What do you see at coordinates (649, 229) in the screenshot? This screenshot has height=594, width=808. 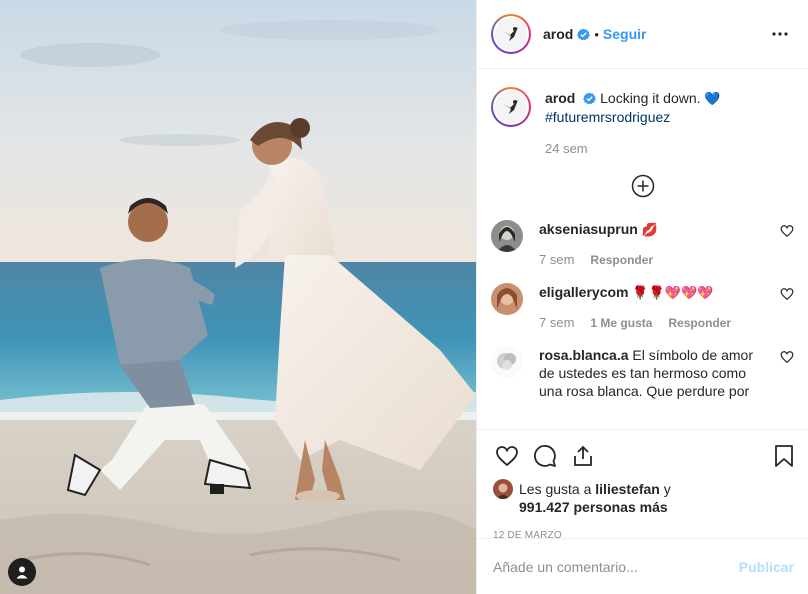 I see `comment-text: 💋` at bounding box center [649, 229].